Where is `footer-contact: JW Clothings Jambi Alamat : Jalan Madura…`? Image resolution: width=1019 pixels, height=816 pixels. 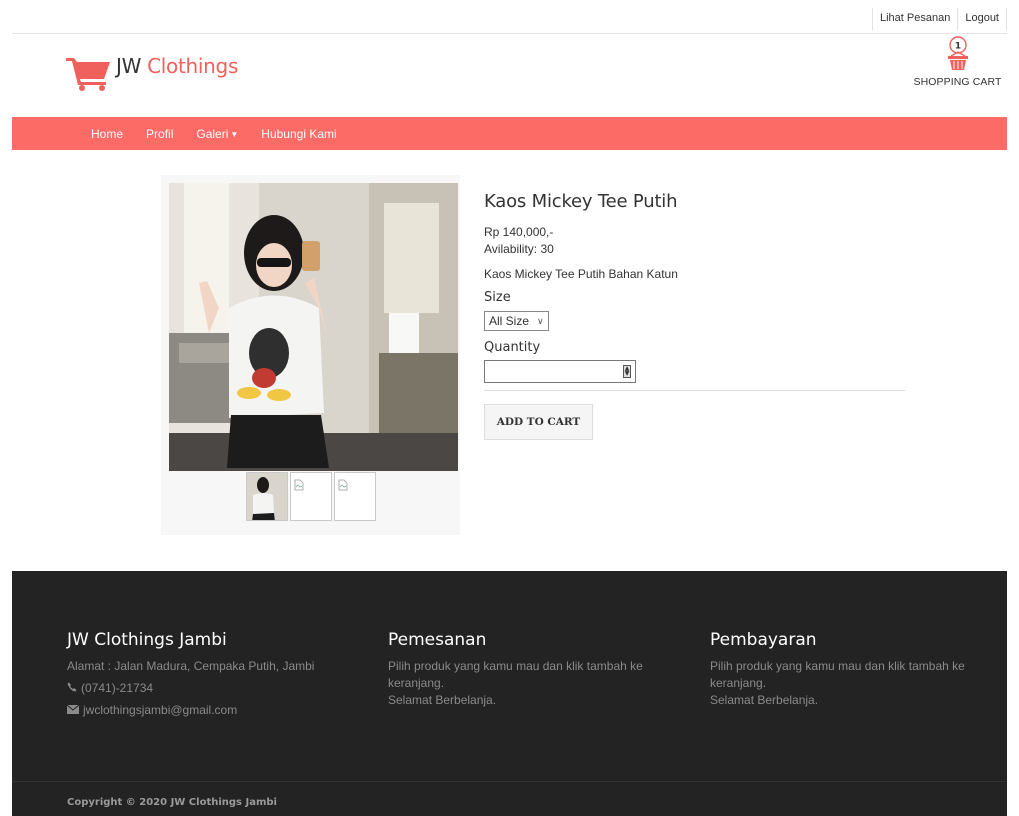
footer-contact: JW Clothings Jambi Alamat : Jalan Madura… is located at coordinates (211, 674).